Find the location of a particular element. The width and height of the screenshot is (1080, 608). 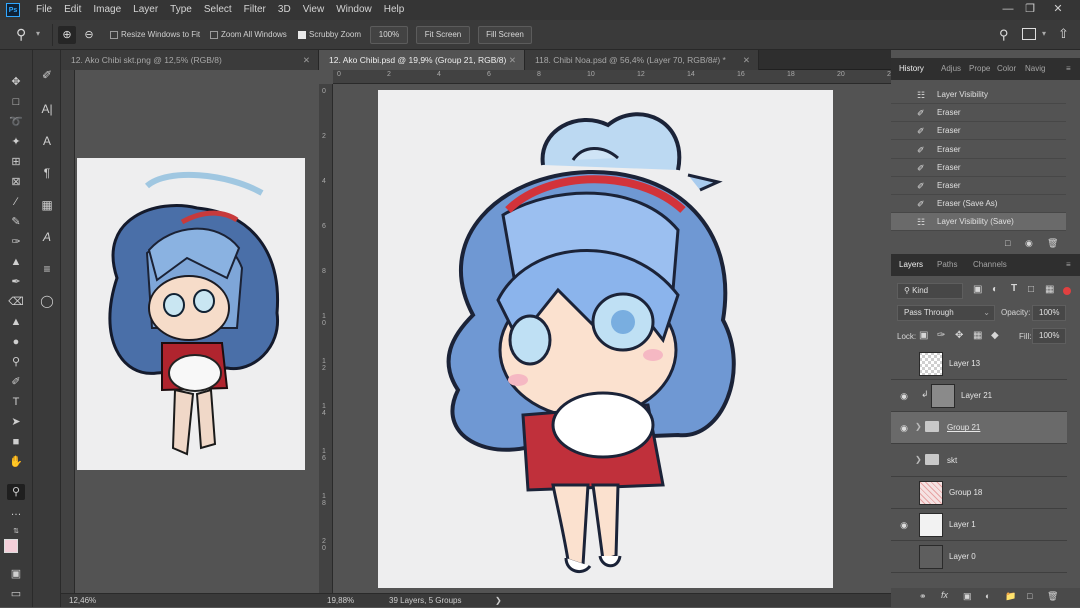

new-document-from-state-icon: □ is located at coordinates (1007, 243).